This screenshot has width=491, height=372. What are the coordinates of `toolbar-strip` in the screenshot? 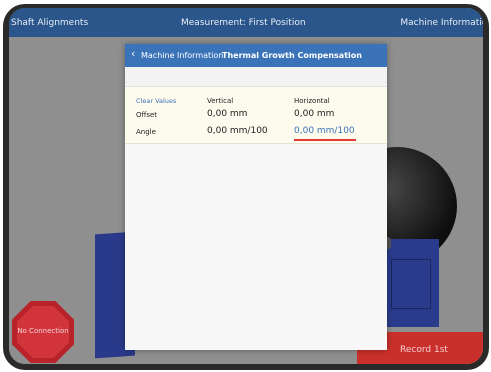 It's located at (256, 77).